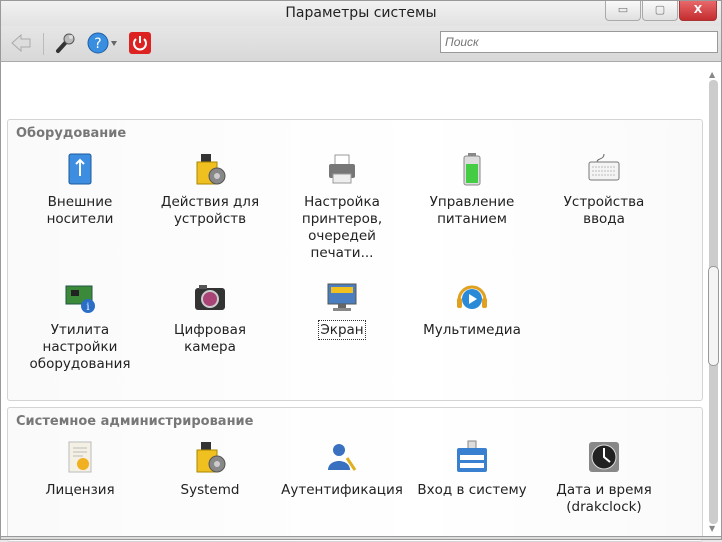 The height and width of the screenshot is (542, 722). Describe the element at coordinates (80, 190) in the screenshot. I see `item-external-media: Внешние носители` at that location.